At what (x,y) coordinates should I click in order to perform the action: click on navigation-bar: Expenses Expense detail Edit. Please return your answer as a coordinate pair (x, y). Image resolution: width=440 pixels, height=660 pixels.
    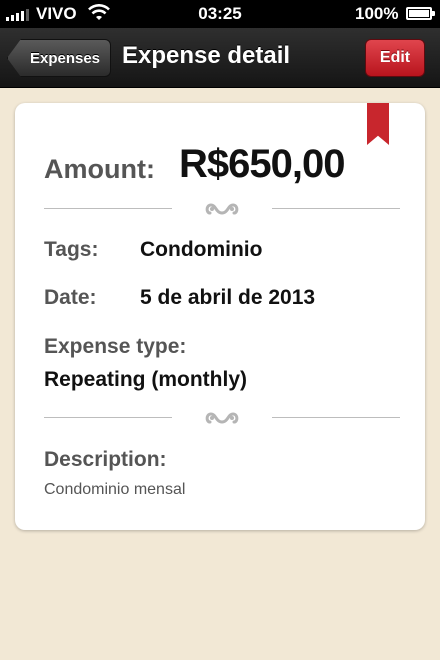
    Looking at the image, I should click on (220, 58).